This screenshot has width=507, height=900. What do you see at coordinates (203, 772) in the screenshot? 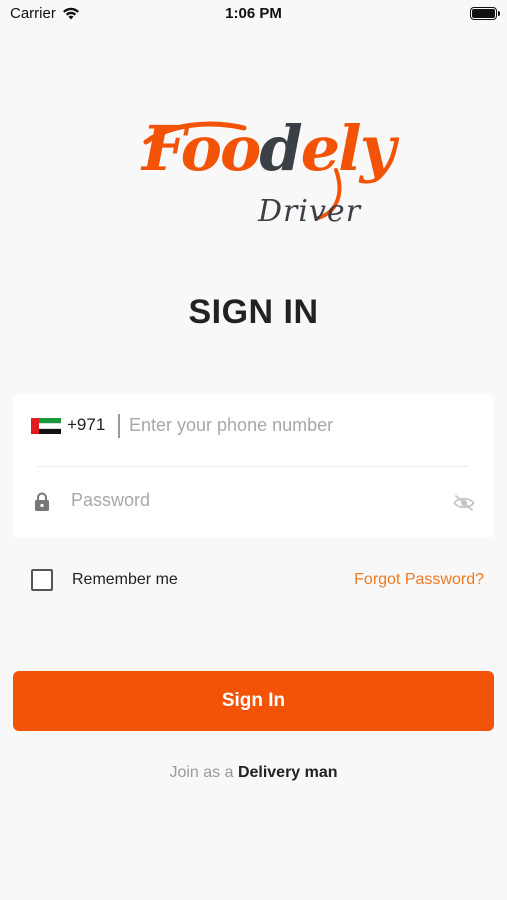
I see `join-prefix: Join as a` at bounding box center [203, 772].